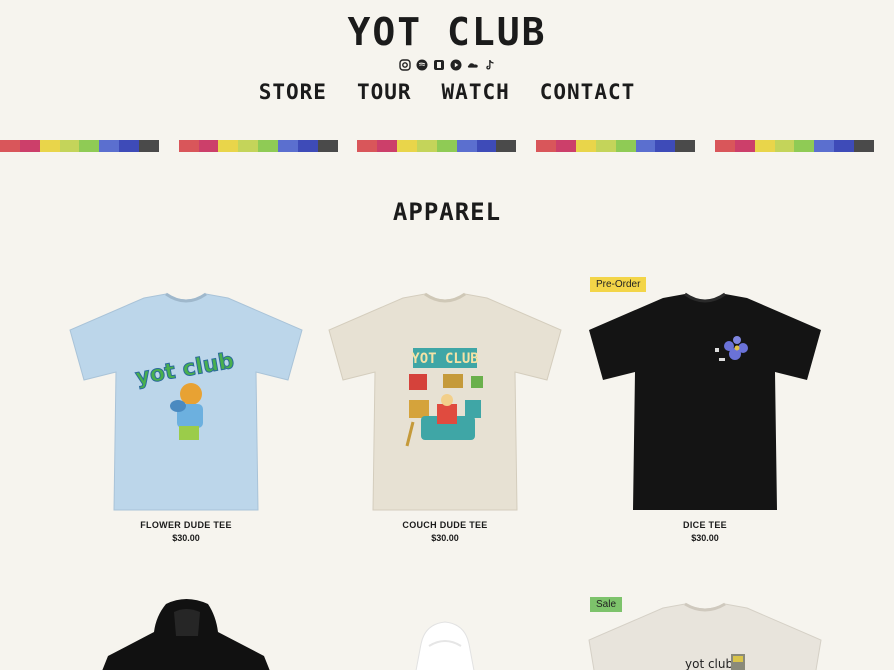 This screenshot has height=670, width=894. Describe the element at coordinates (705, 633) in the screenshot. I see `product-card: Sale yot club` at that location.